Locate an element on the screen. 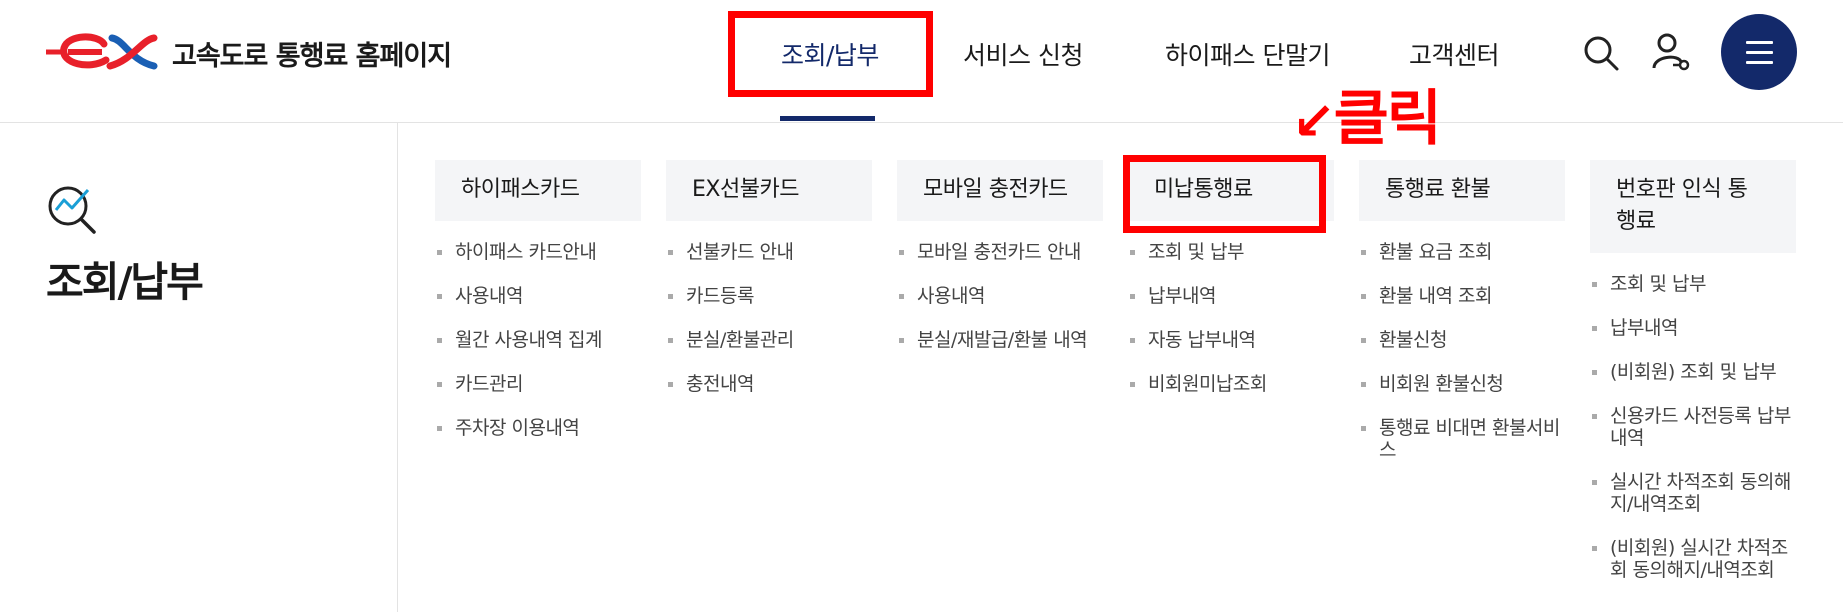 The height and width of the screenshot is (612, 1843). column-title: 미납통행료 is located at coordinates (1231, 190).